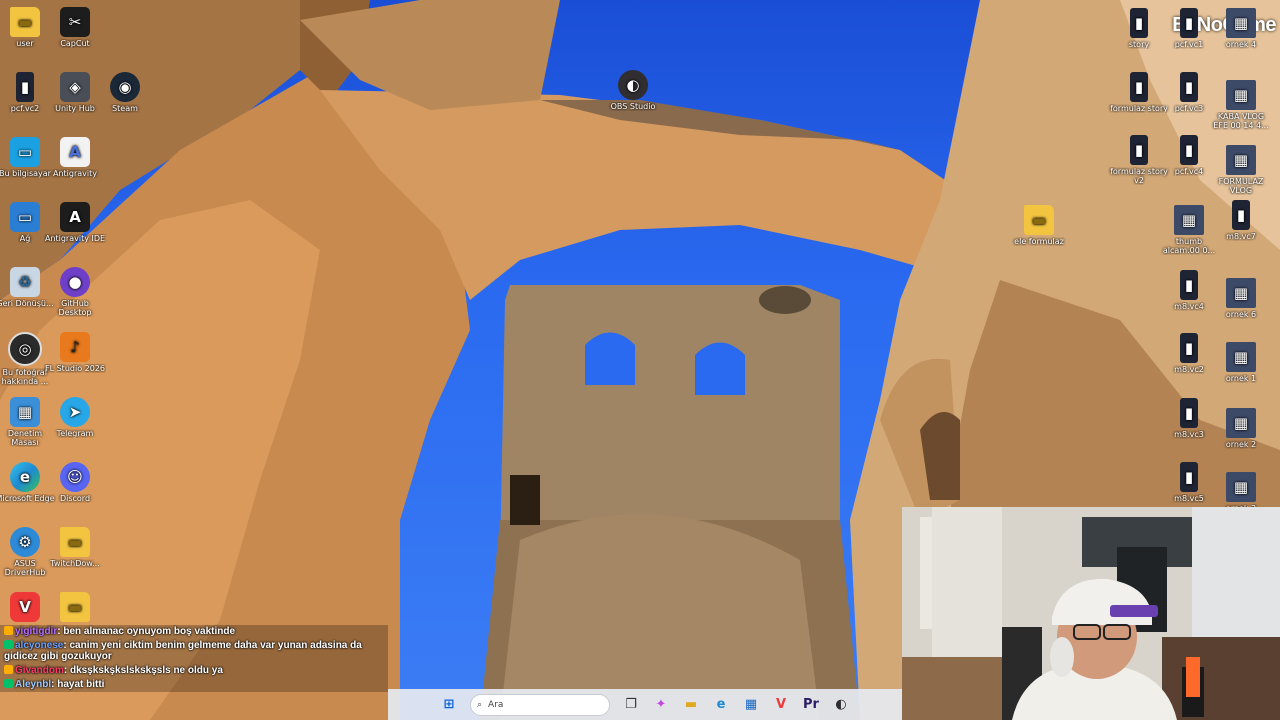 The height and width of the screenshot is (720, 1280). Describe the element at coordinates (25, 477) in the screenshot. I see `edge-icon: e` at that location.